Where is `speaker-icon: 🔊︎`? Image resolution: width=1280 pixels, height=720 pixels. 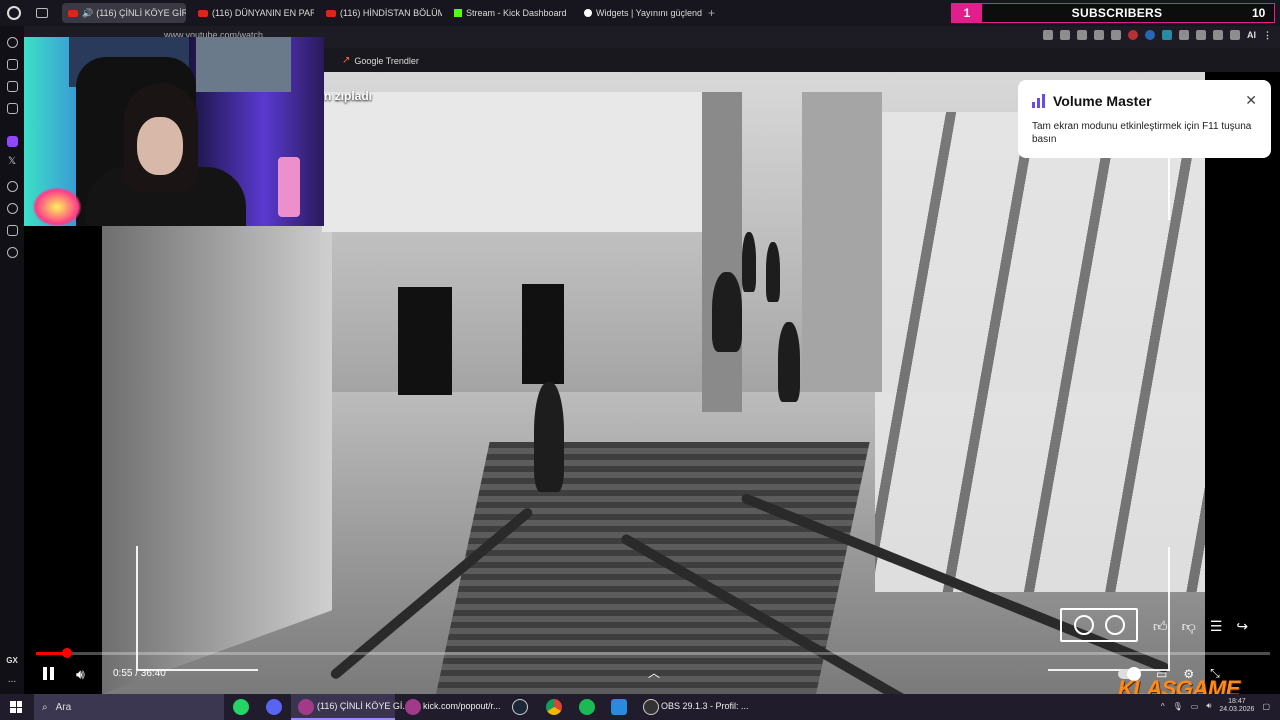
speaker-icon: 🔊︎ is located at coordinates (1208, 706).